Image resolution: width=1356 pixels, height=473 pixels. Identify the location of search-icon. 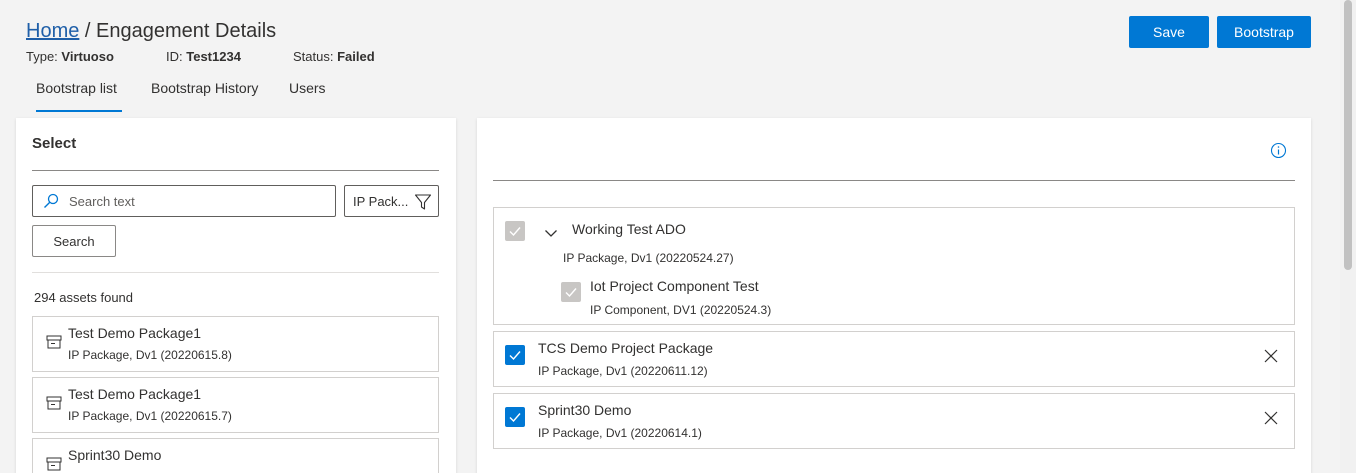
(51, 200).